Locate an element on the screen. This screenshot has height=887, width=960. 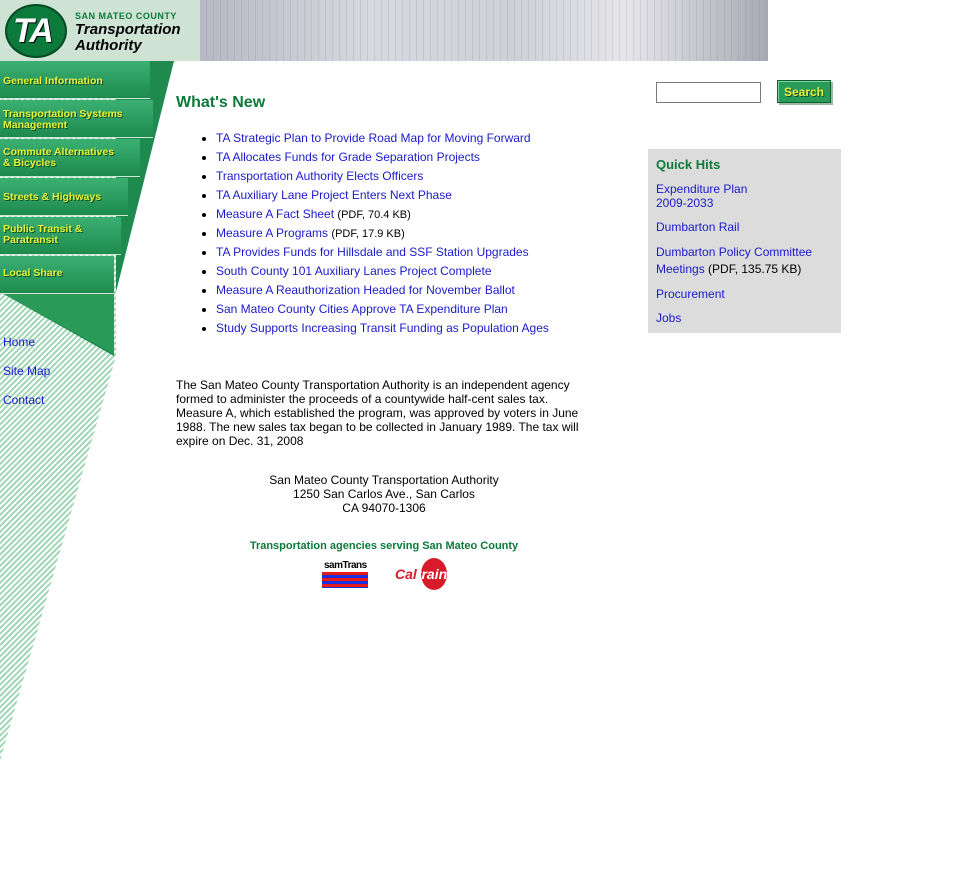
caltrain-logo: Caltrain is located at coordinates (422, 574).